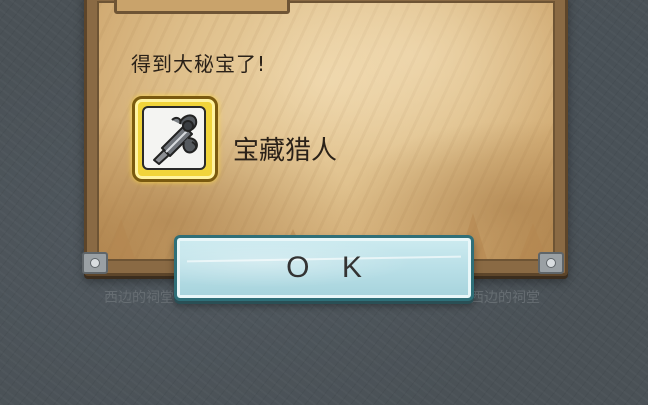  What do you see at coordinates (330, 267) in the screenshot?
I see `ok-button-label: O K` at bounding box center [330, 267].